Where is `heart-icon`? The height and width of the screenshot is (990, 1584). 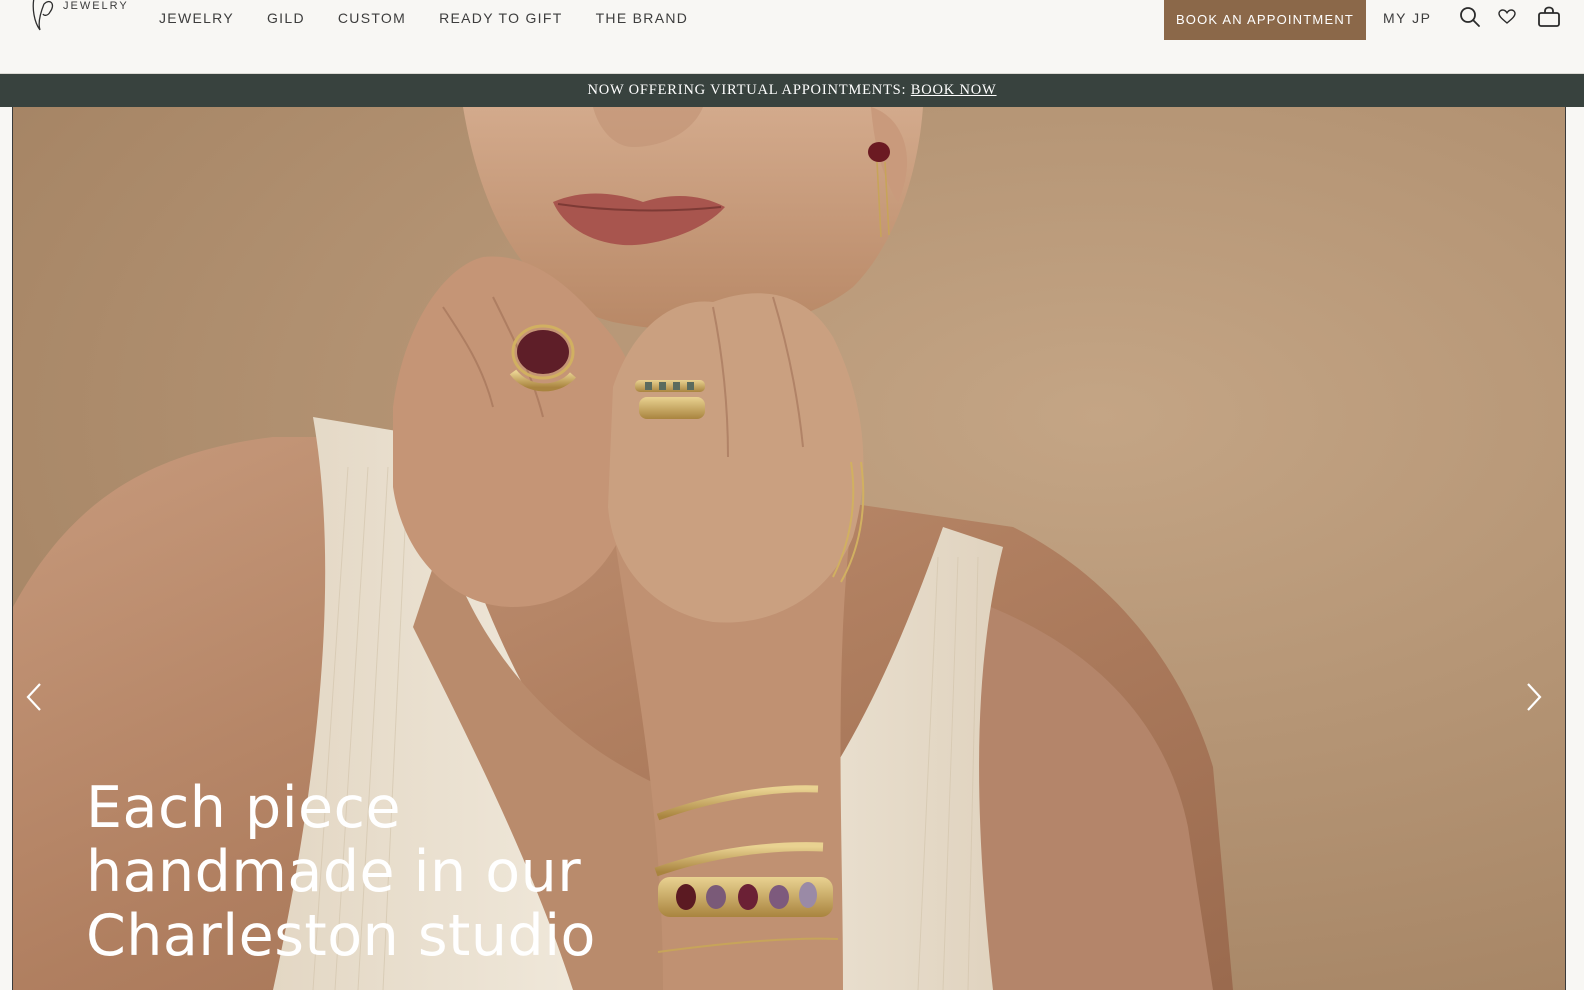 heart-icon is located at coordinates (1507, 17).